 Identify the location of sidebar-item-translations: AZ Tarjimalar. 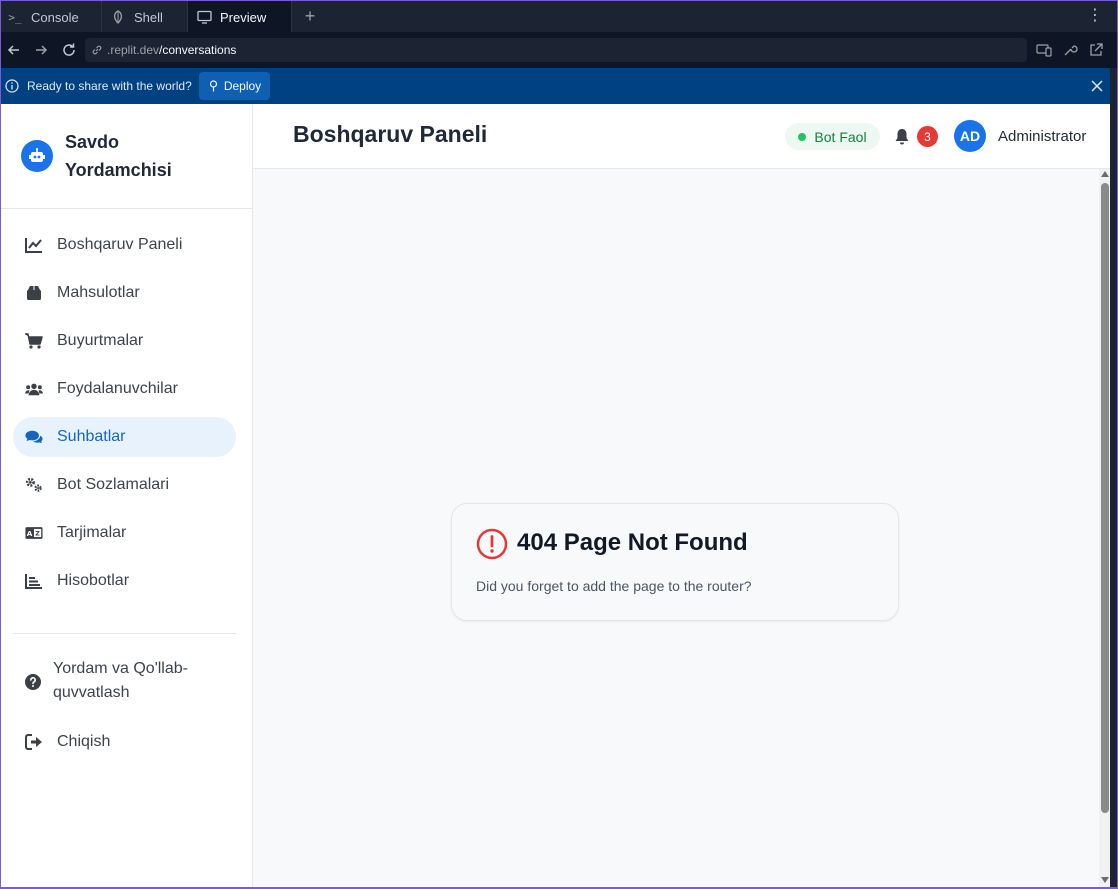
(124, 533).